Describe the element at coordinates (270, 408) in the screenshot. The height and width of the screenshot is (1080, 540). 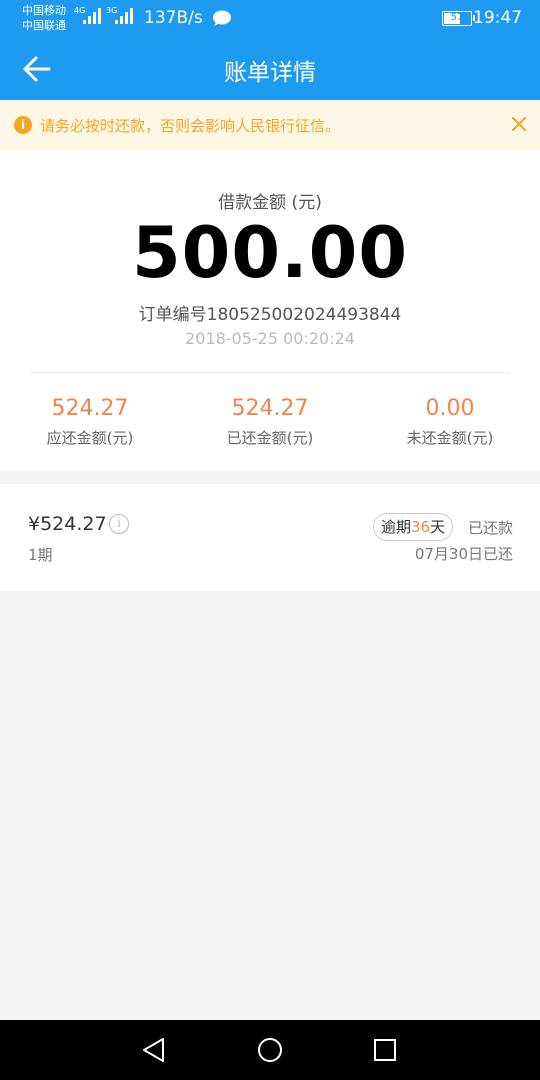
I see `stat-paid-value: 524.27` at that location.